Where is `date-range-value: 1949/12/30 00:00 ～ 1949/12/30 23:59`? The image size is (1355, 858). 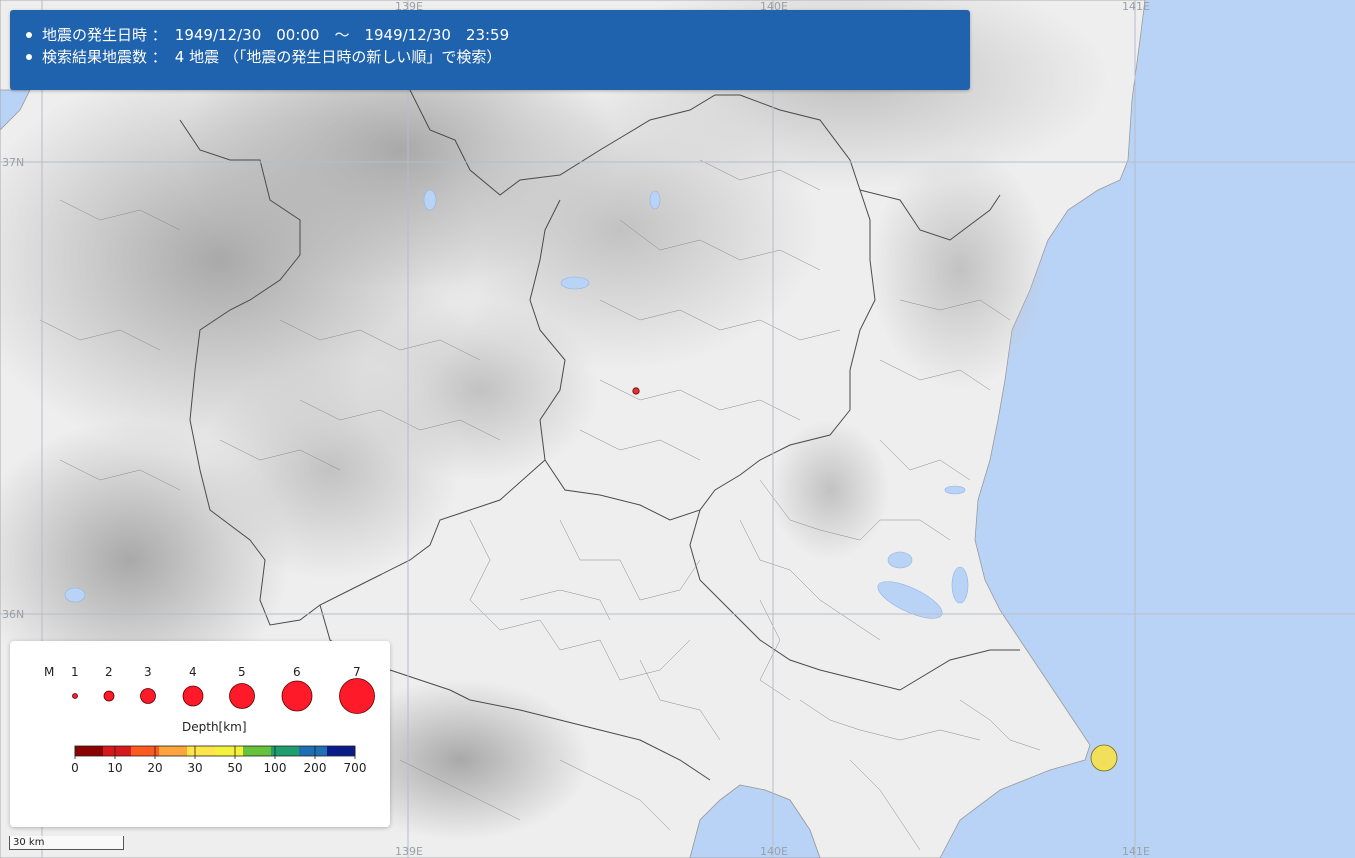
date-range-value: 1949/12/30 00:00 ～ 1949/12/30 23:59 is located at coordinates (342, 35).